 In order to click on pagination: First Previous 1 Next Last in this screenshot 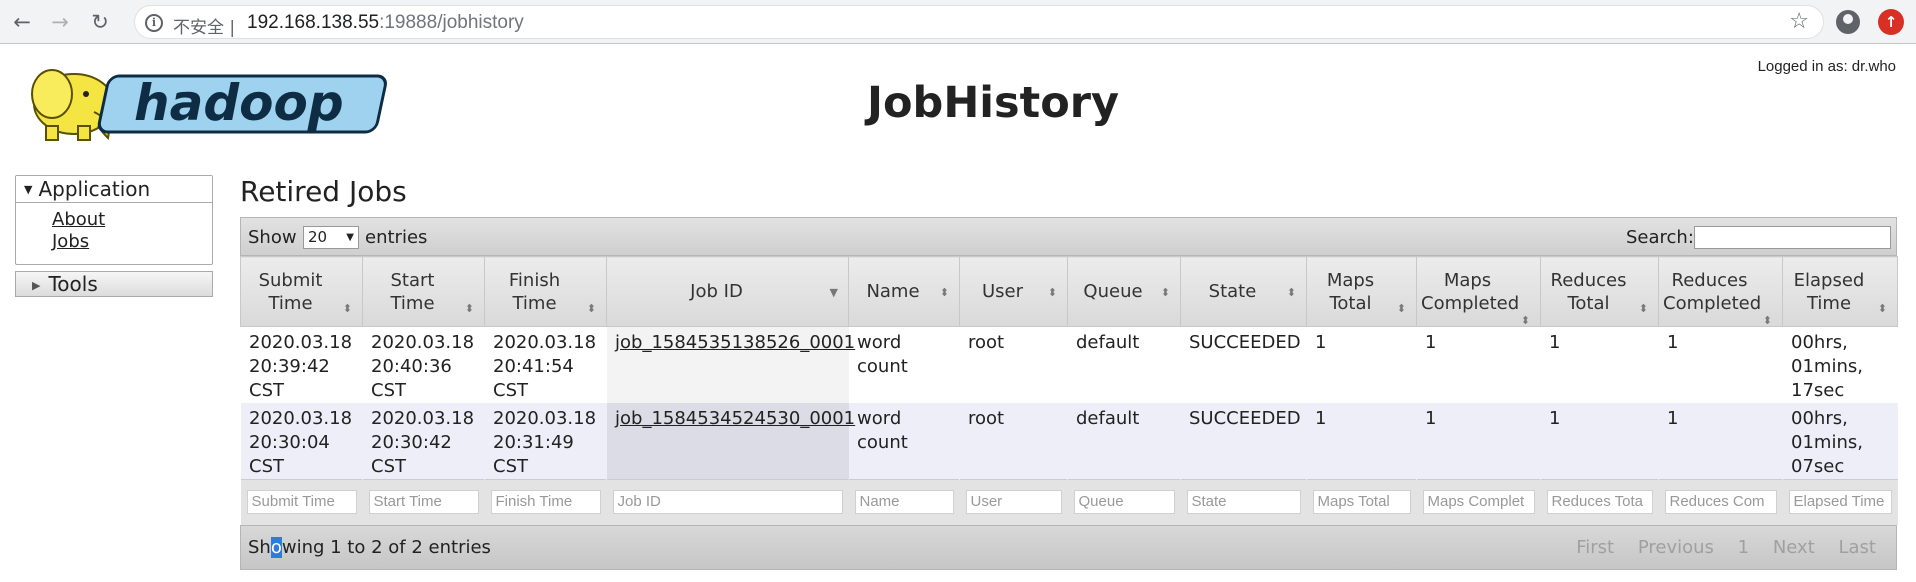, I will do `click(1717, 547)`.